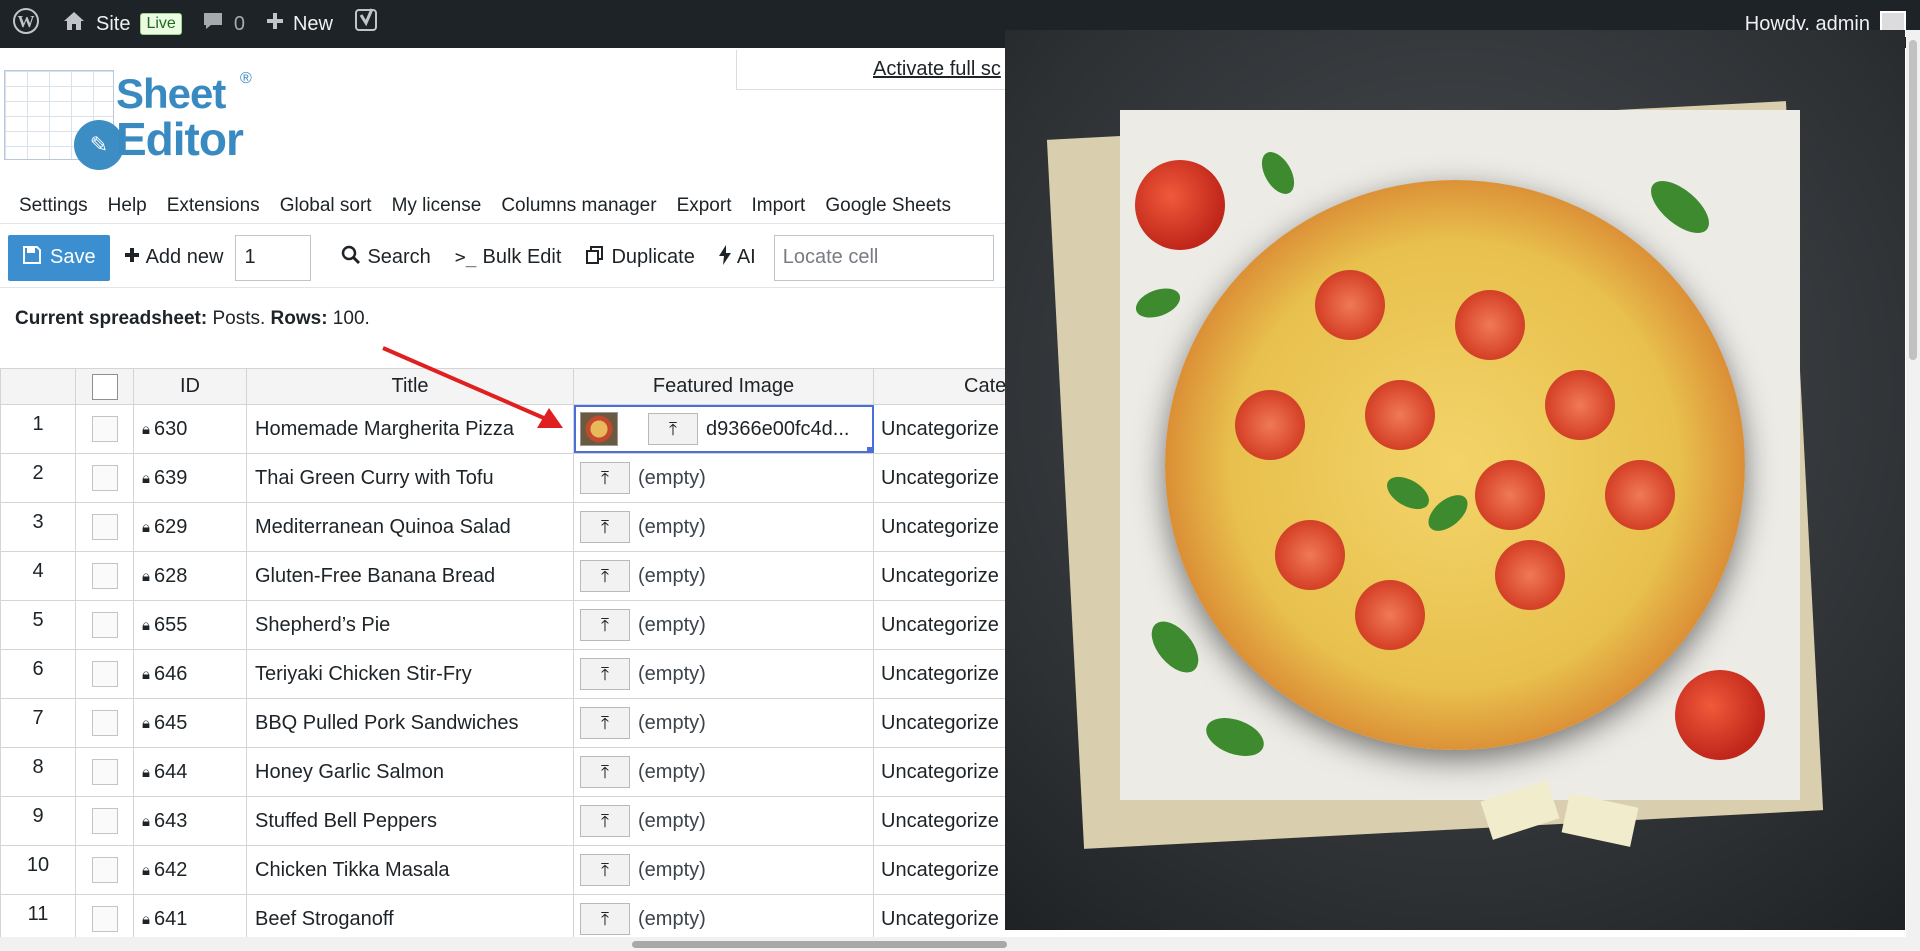 This screenshot has width=1920, height=951. I want to click on title-cell: Shepherd’s Pie, so click(410, 625).